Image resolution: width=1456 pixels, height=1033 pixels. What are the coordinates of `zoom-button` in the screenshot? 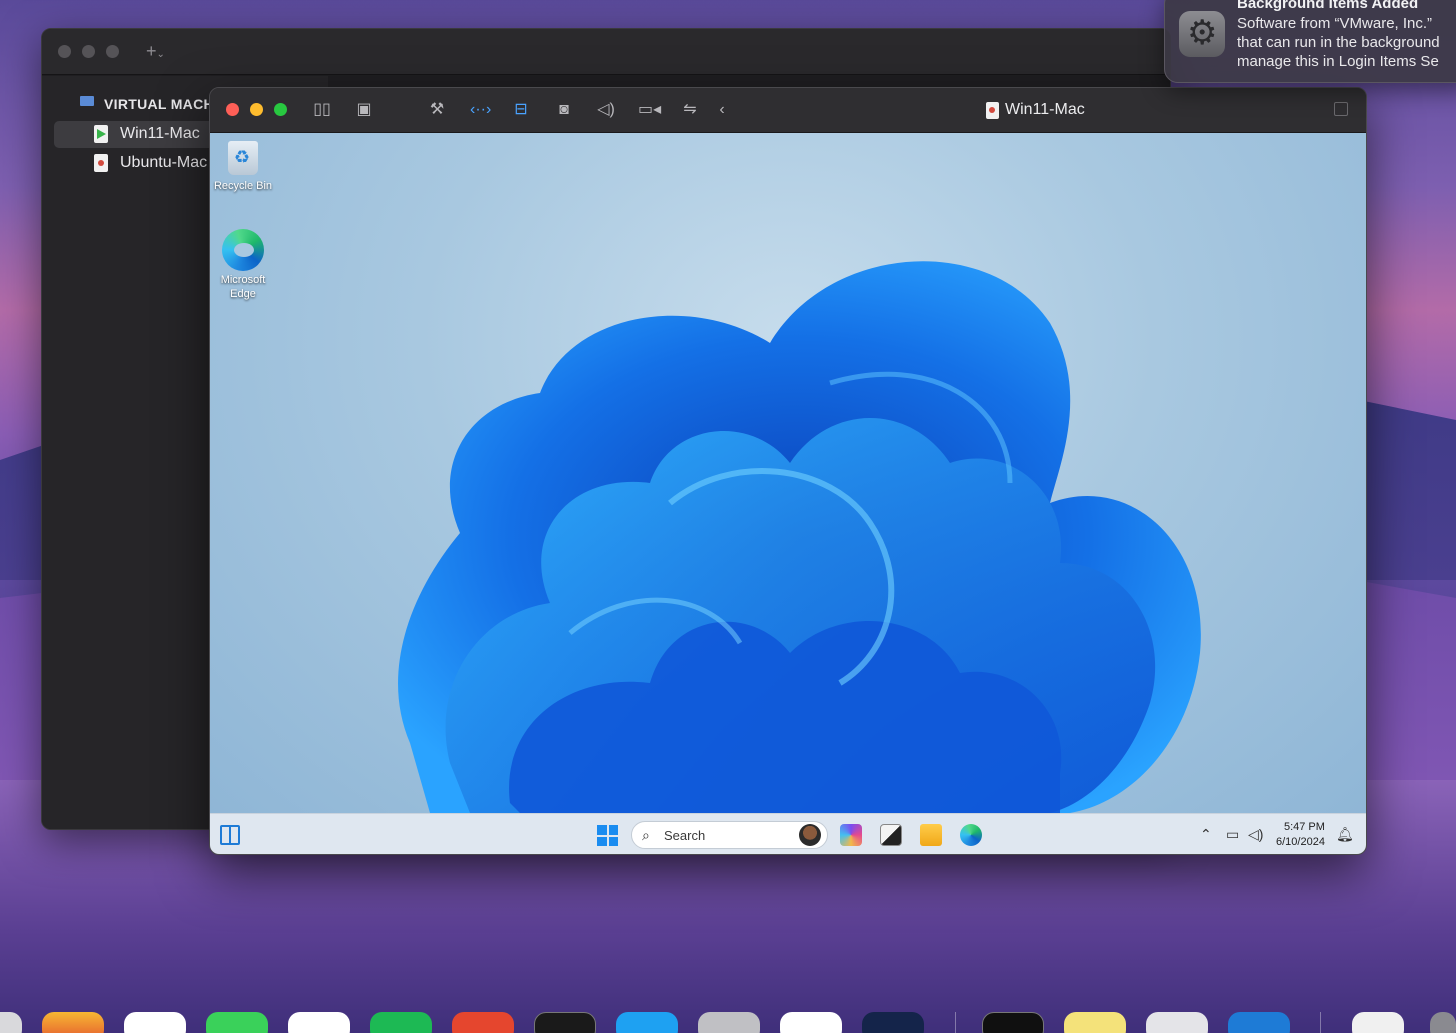 It's located at (280, 109).